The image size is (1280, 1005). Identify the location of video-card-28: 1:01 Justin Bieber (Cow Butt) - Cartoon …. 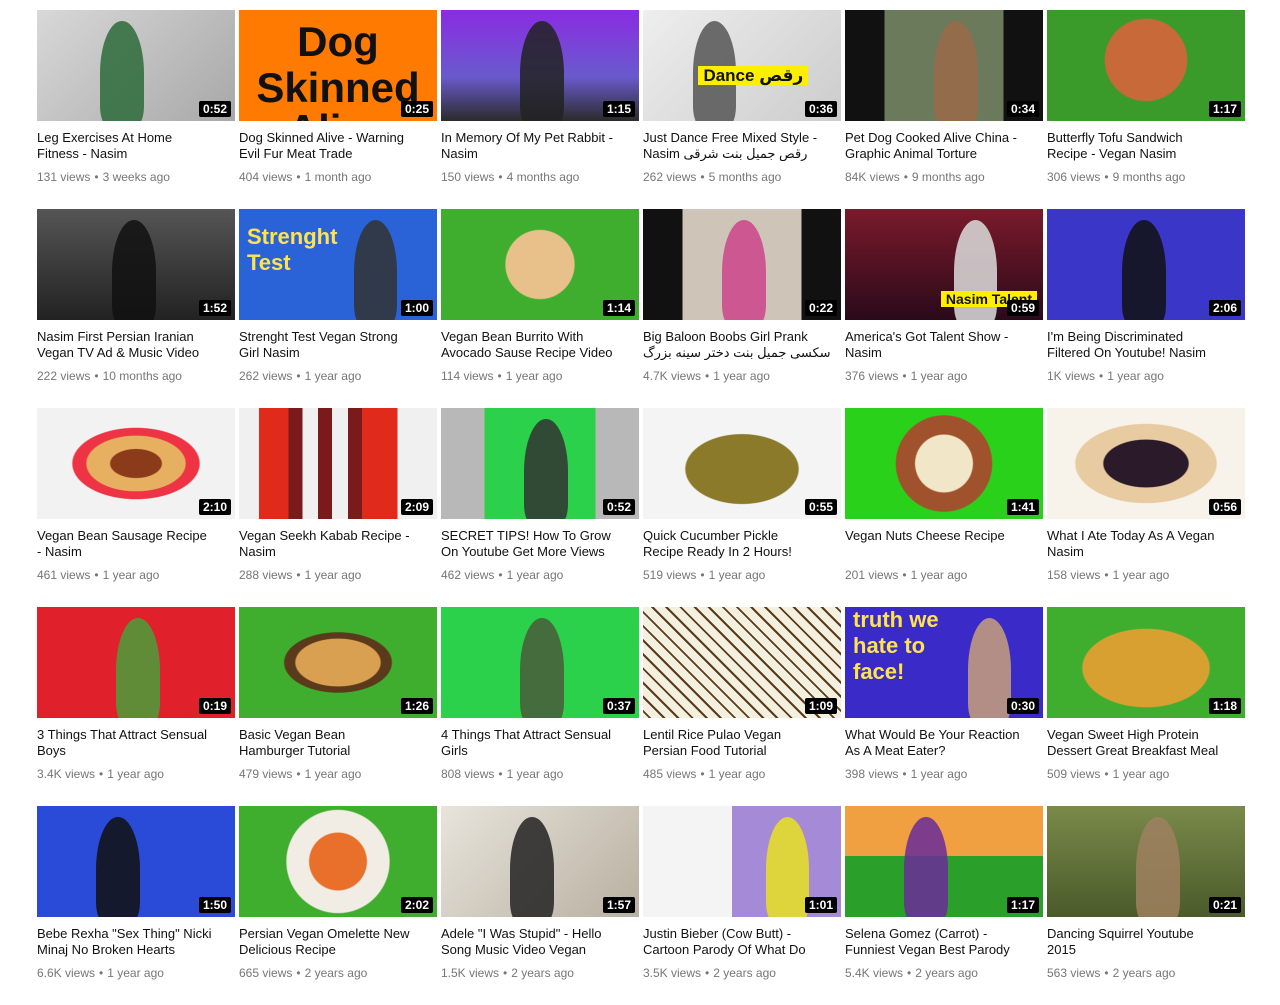
(742, 905).